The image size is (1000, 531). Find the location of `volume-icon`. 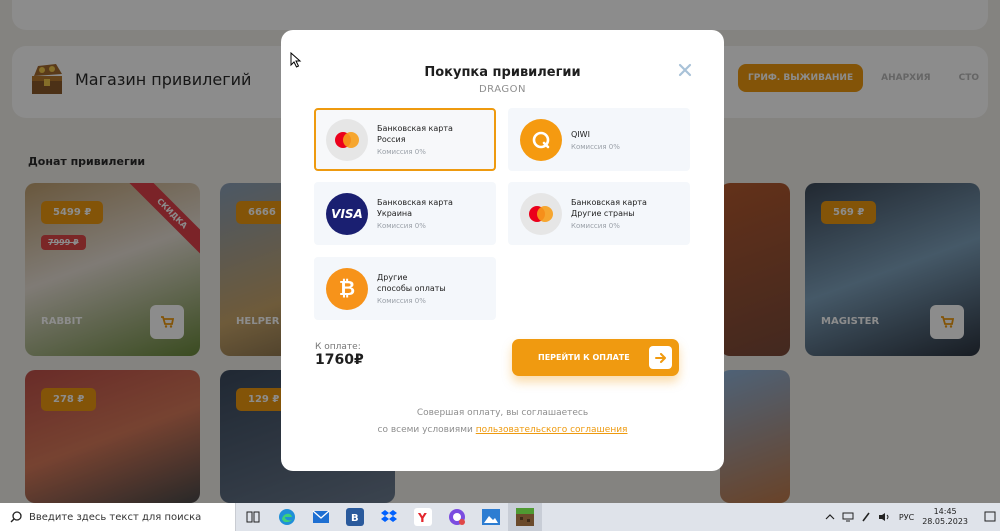

volume-icon is located at coordinates (884, 517).